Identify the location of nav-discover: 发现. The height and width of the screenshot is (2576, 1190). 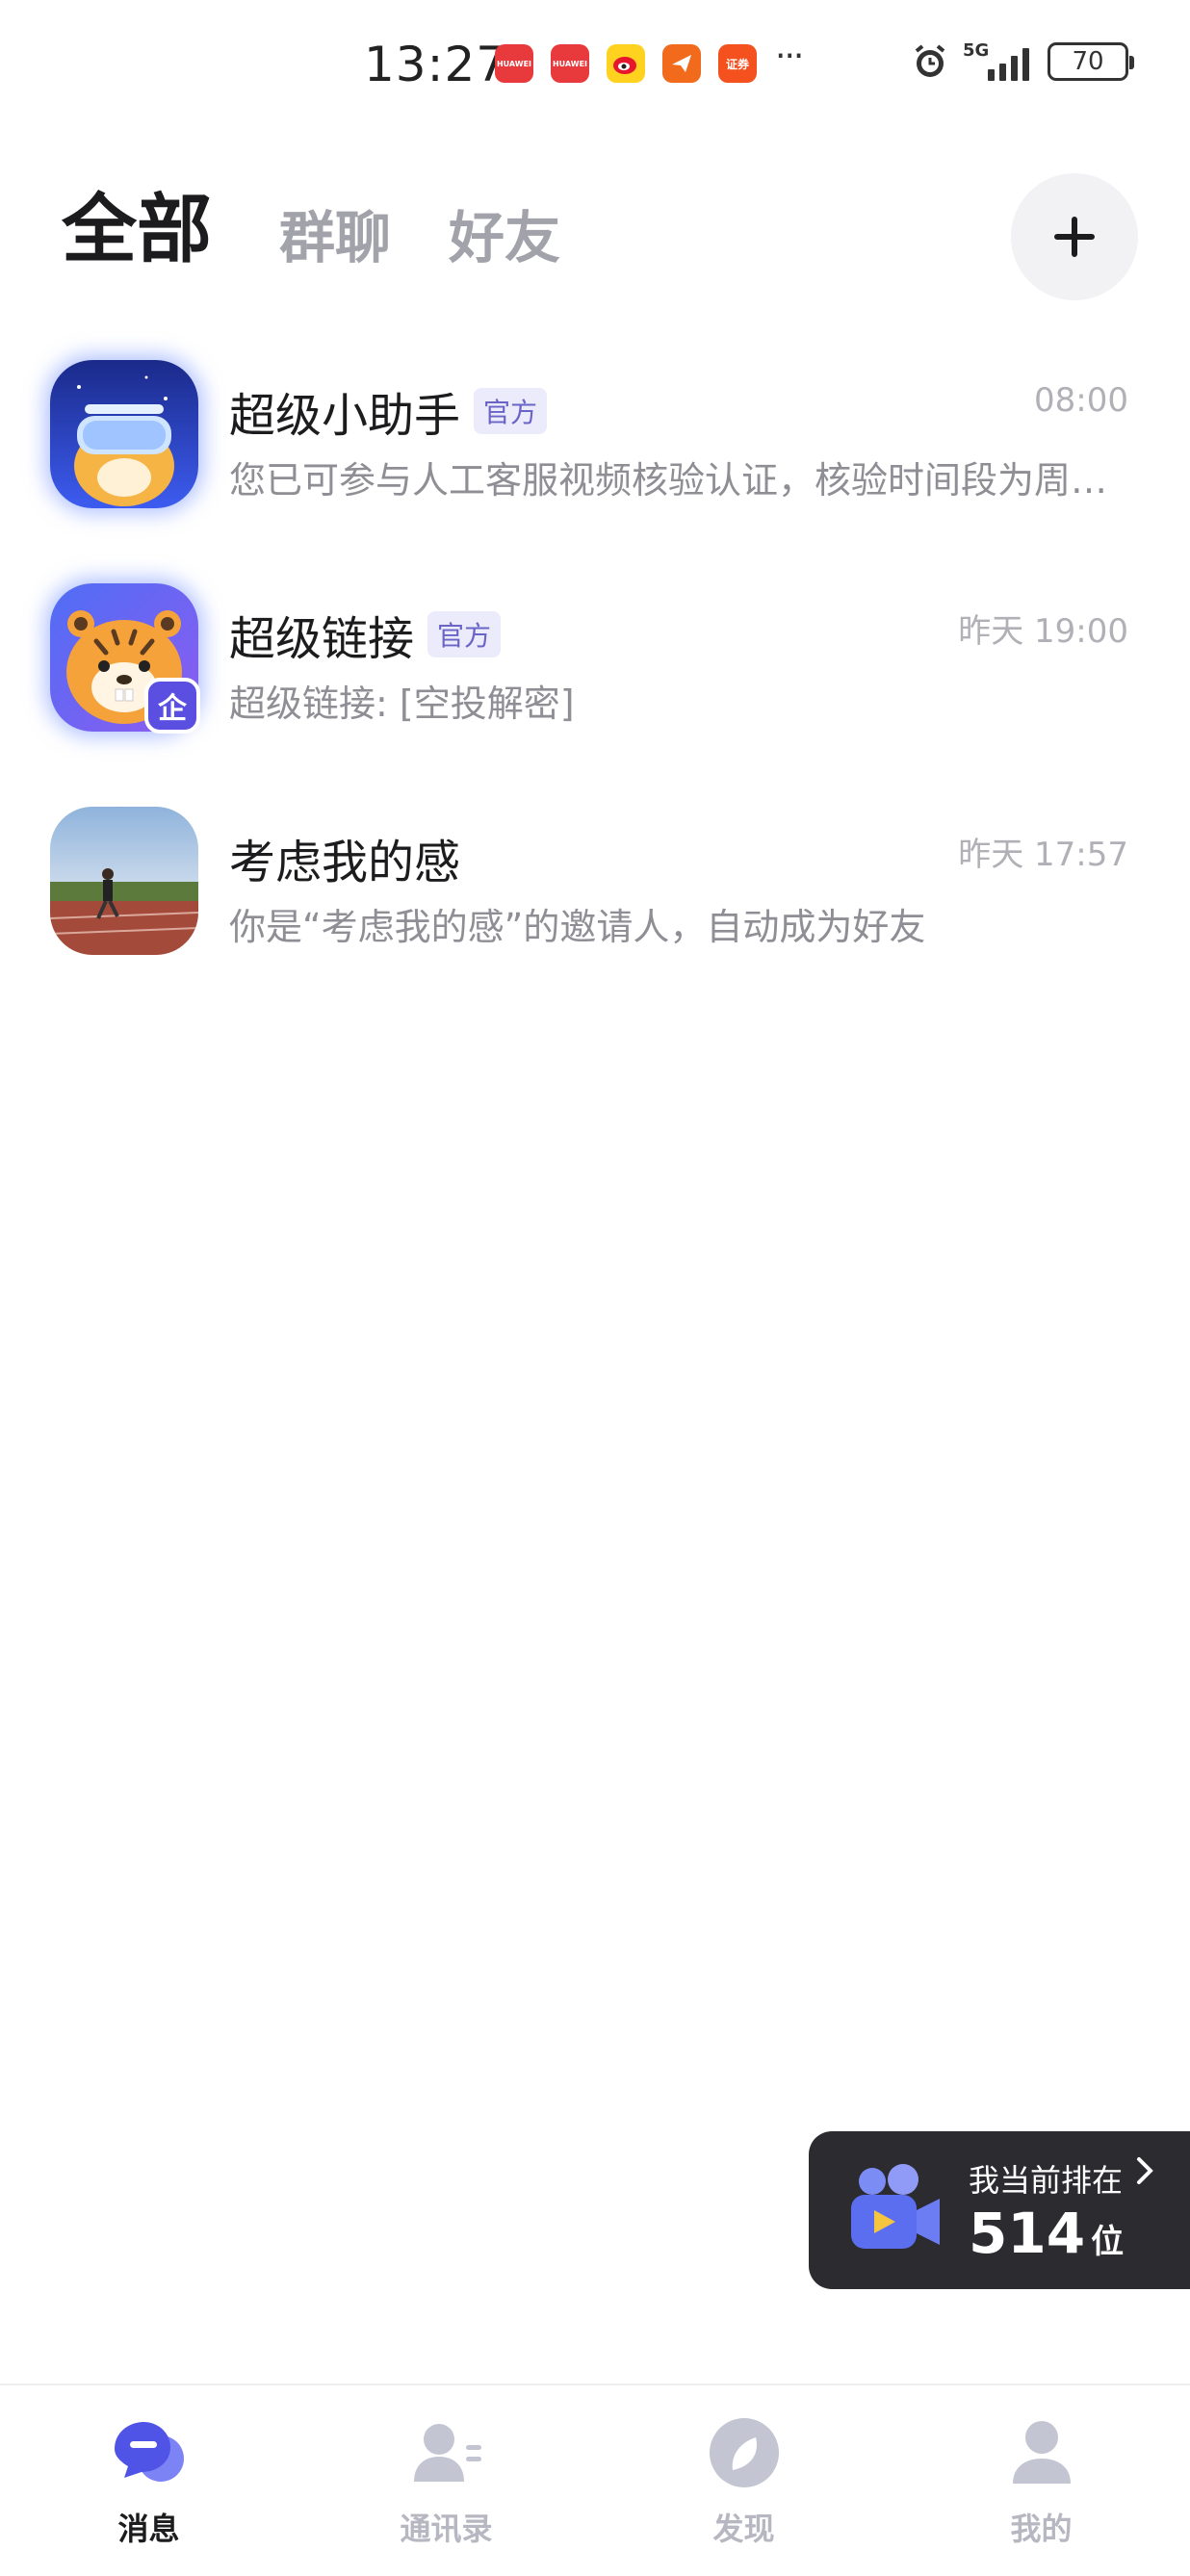
(744, 2480).